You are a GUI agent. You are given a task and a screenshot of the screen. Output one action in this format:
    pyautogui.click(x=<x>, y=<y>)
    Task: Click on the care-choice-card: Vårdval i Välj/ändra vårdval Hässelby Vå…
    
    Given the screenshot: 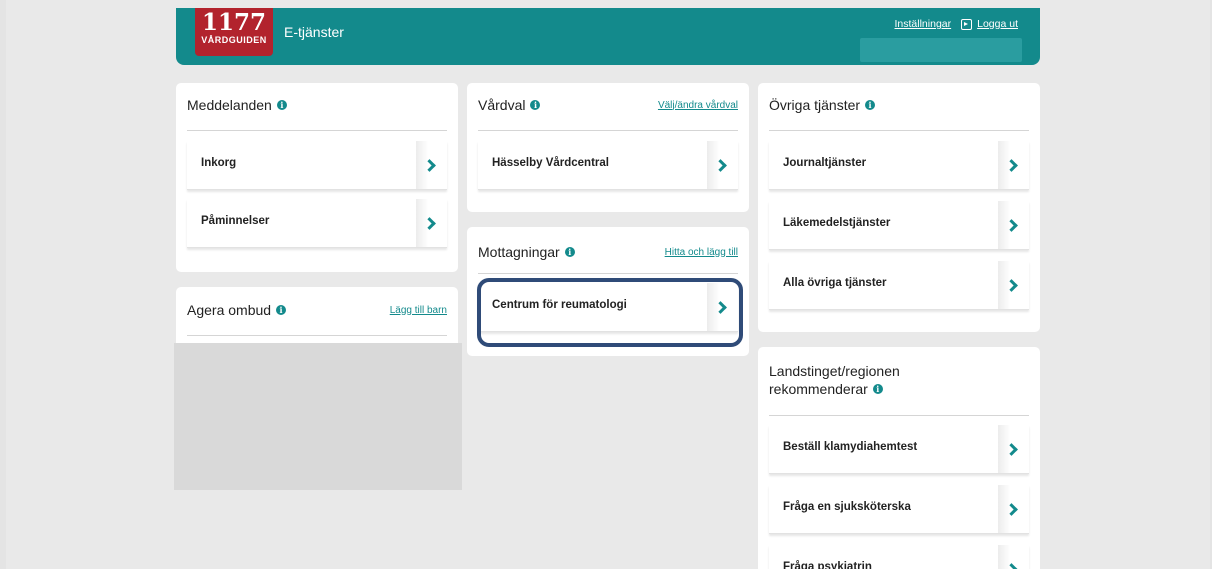 What is the action you would take?
    pyautogui.click(x=608, y=147)
    